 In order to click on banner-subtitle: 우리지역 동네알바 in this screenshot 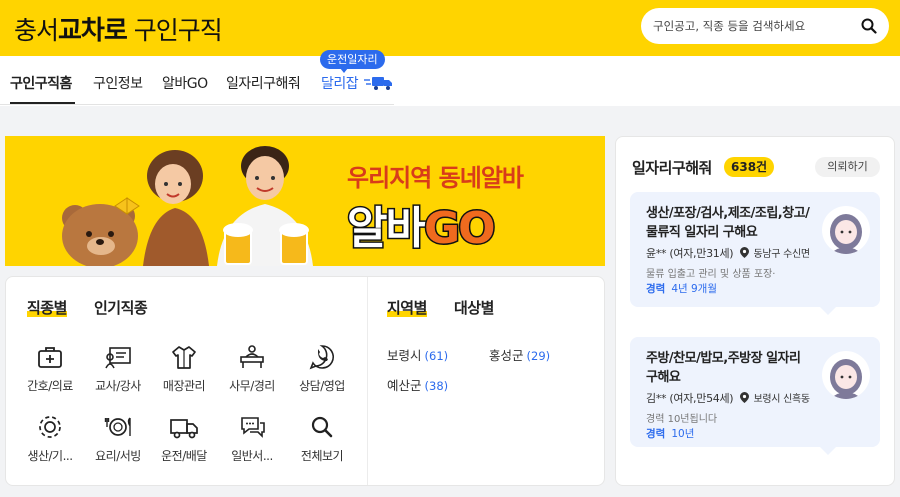, I will do `click(435, 178)`.